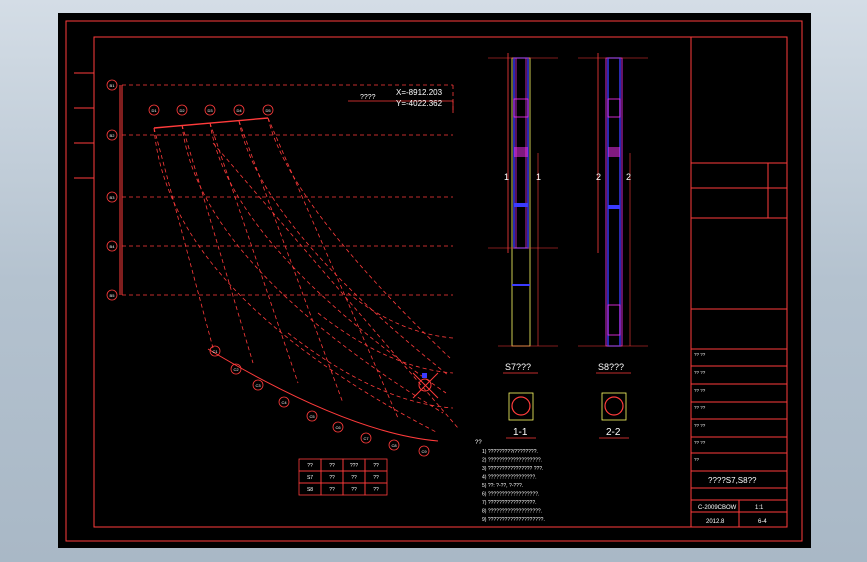 Image resolution: width=867 pixels, height=562 pixels. I want to click on drawing-date: 2012.8, so click(715, 522).